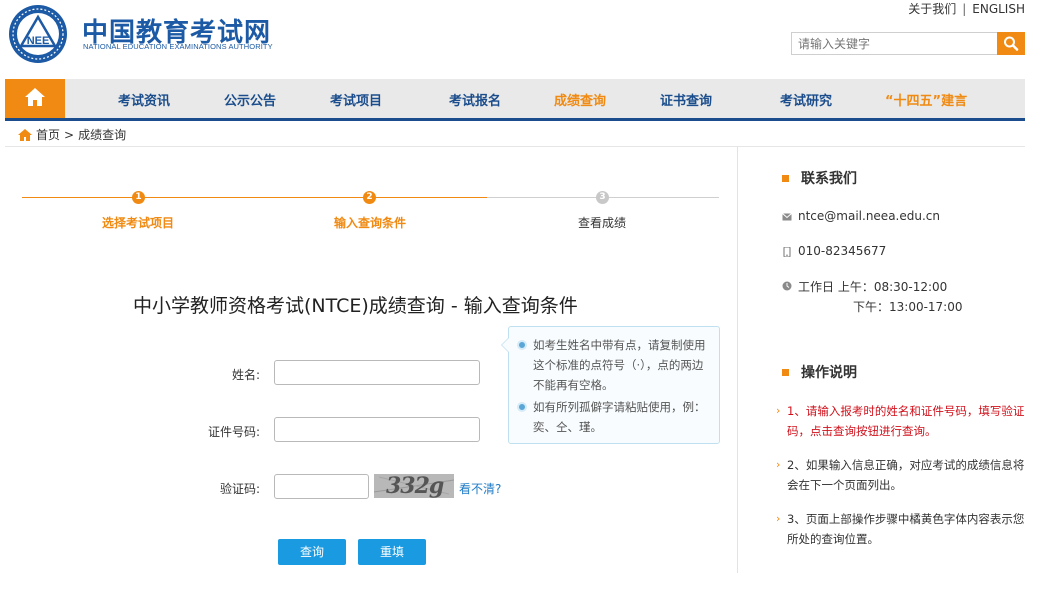 The height and width of the screenshot is (593, 1046). What do you see at coordinates (787, 217) in the screenshot?
I see `mail-icon` at bounding box center [787, 217].